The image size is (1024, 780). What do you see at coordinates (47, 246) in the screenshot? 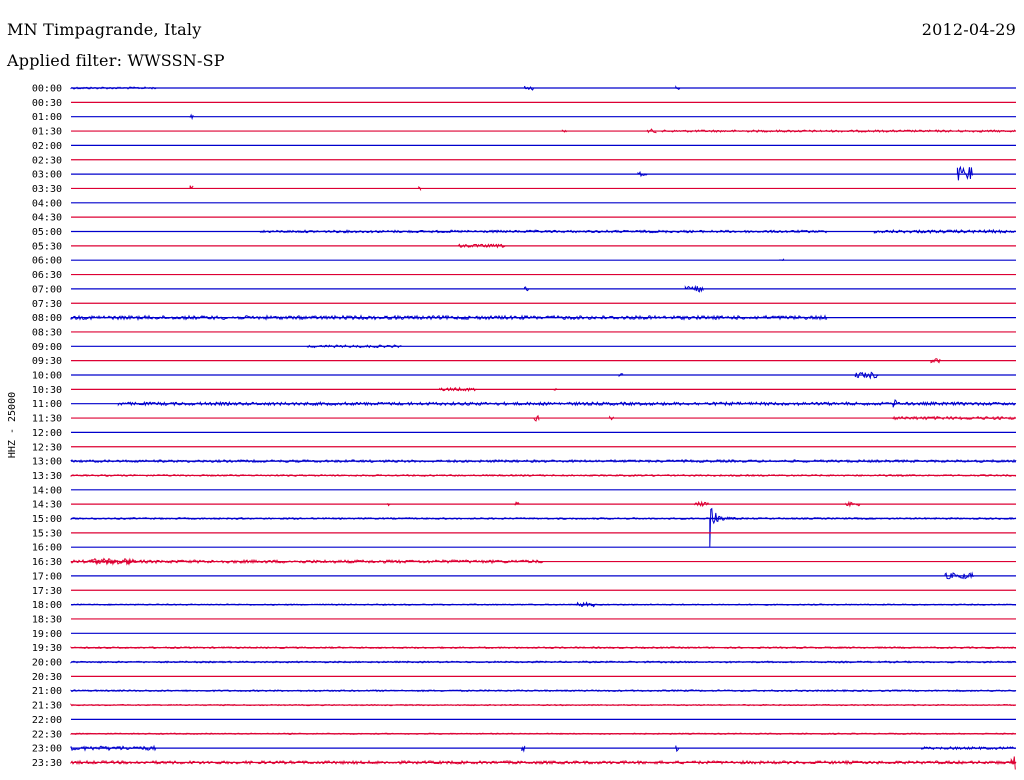
I see `row-time-label: 05:30` at bounding box center [47, 246].